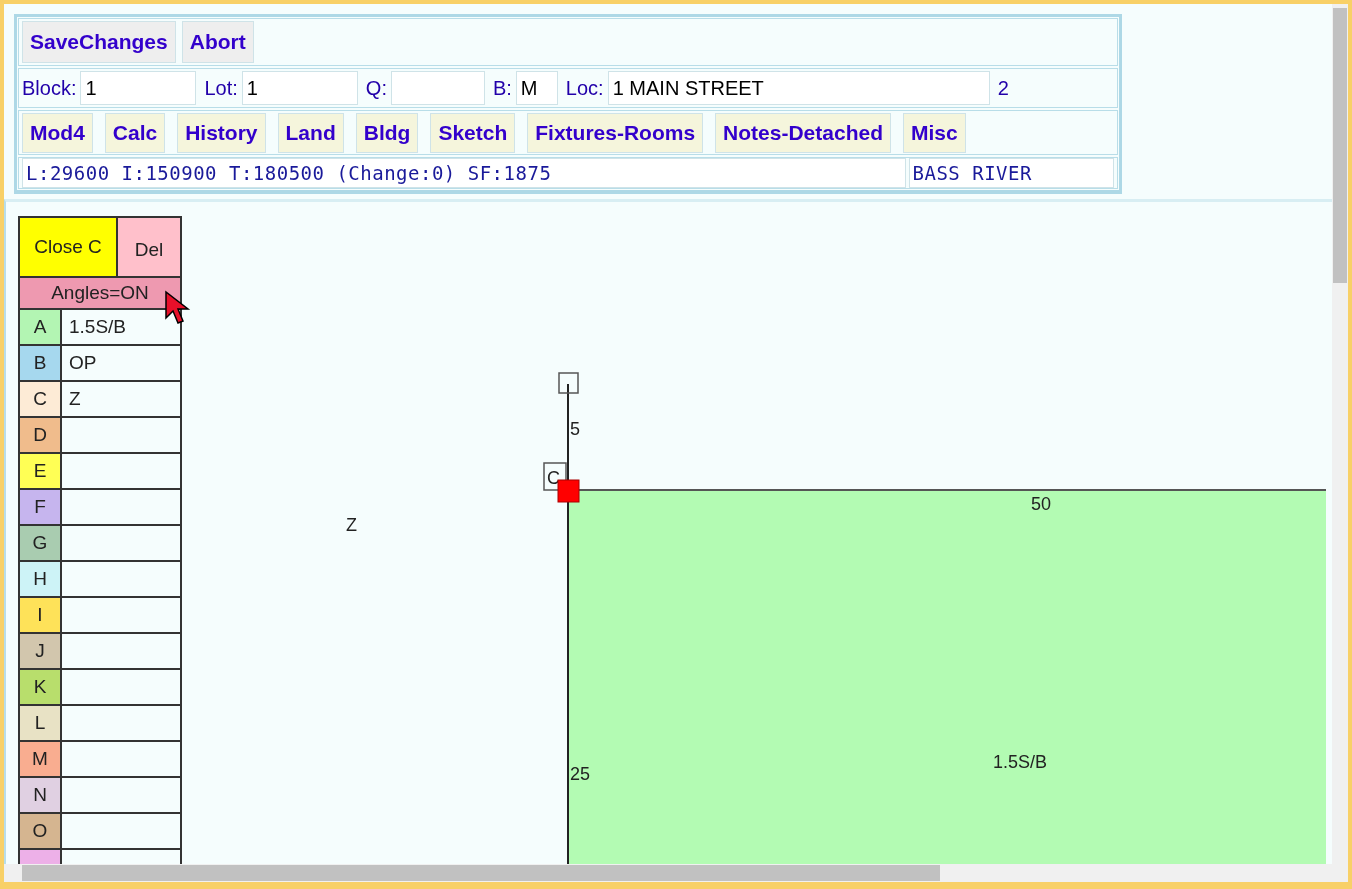 The width and height of the screenshot is (1352, 889). Describe the element at coordinates (41, 363) in the screenshot. I see `area-letter: B` at that location.